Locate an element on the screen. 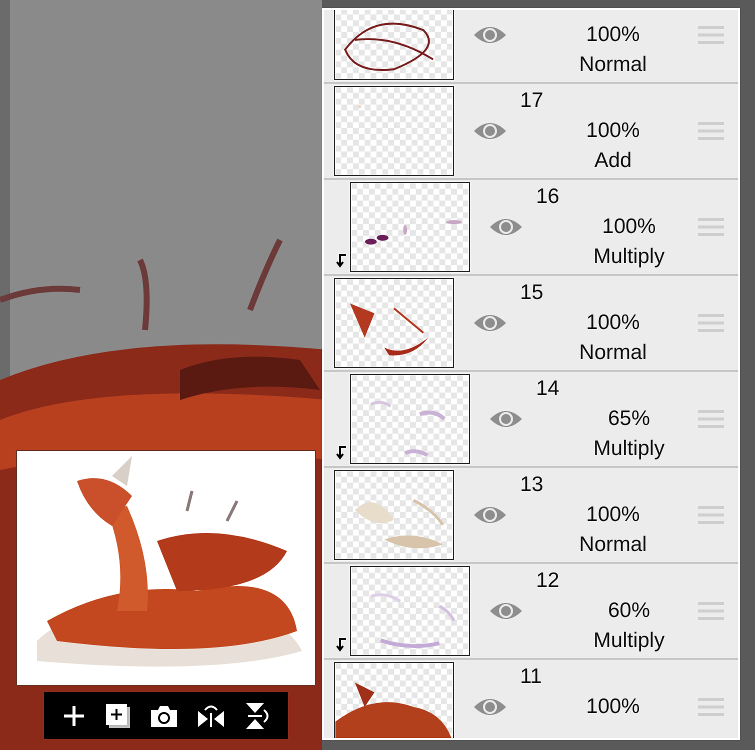  opacity-value: 65% is located at coordinates (629, 419).